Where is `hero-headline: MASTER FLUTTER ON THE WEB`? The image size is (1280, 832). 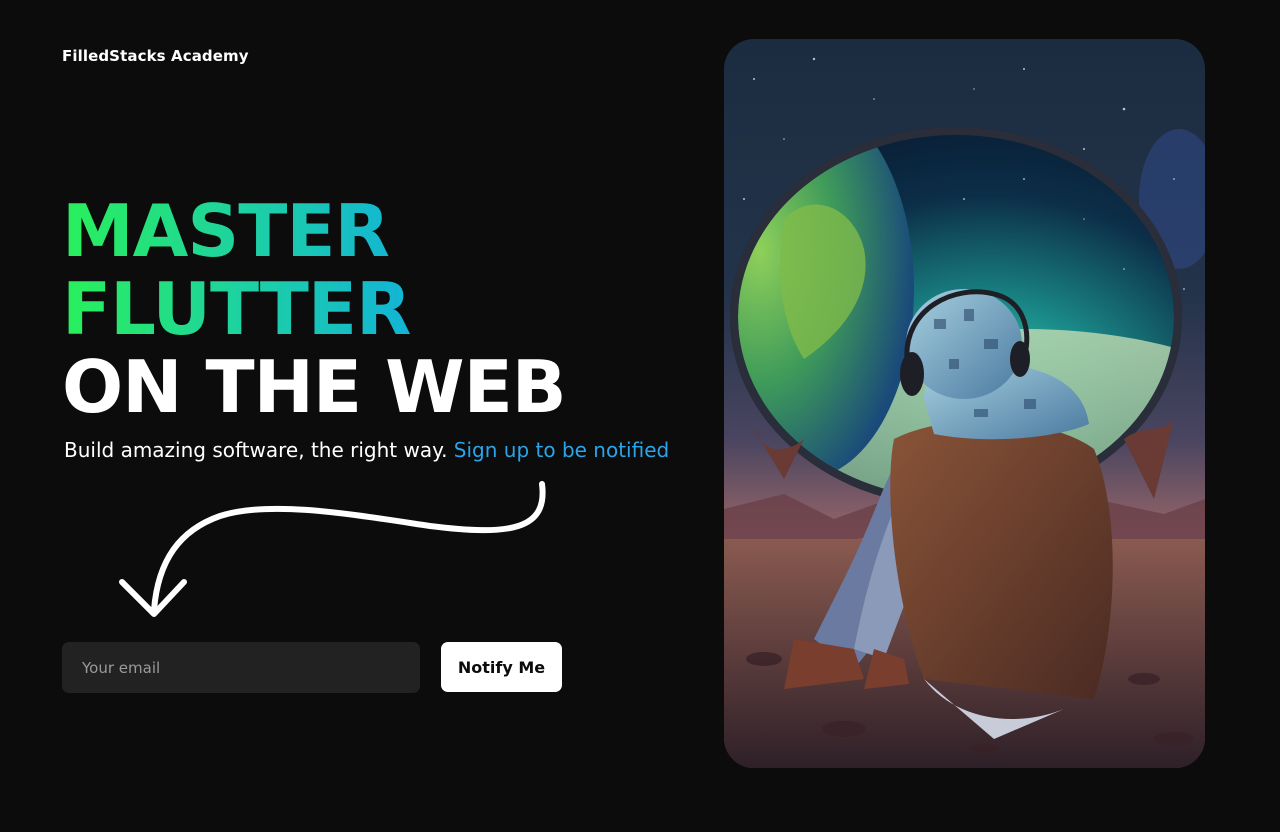
hero-headline: MASTER FLUTTER ON THE WEB is located at coordinates (314, 310).